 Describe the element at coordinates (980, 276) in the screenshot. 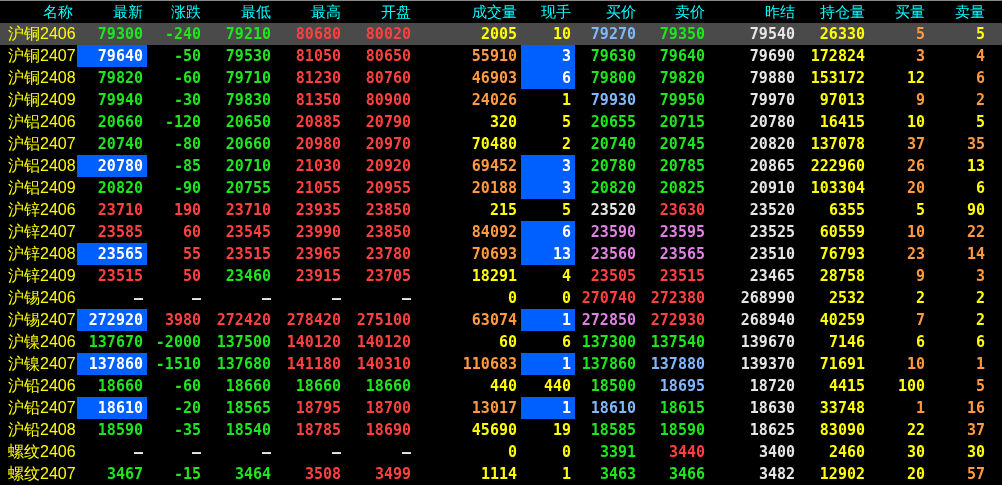

I see `table-cell-text: 3` at that location.